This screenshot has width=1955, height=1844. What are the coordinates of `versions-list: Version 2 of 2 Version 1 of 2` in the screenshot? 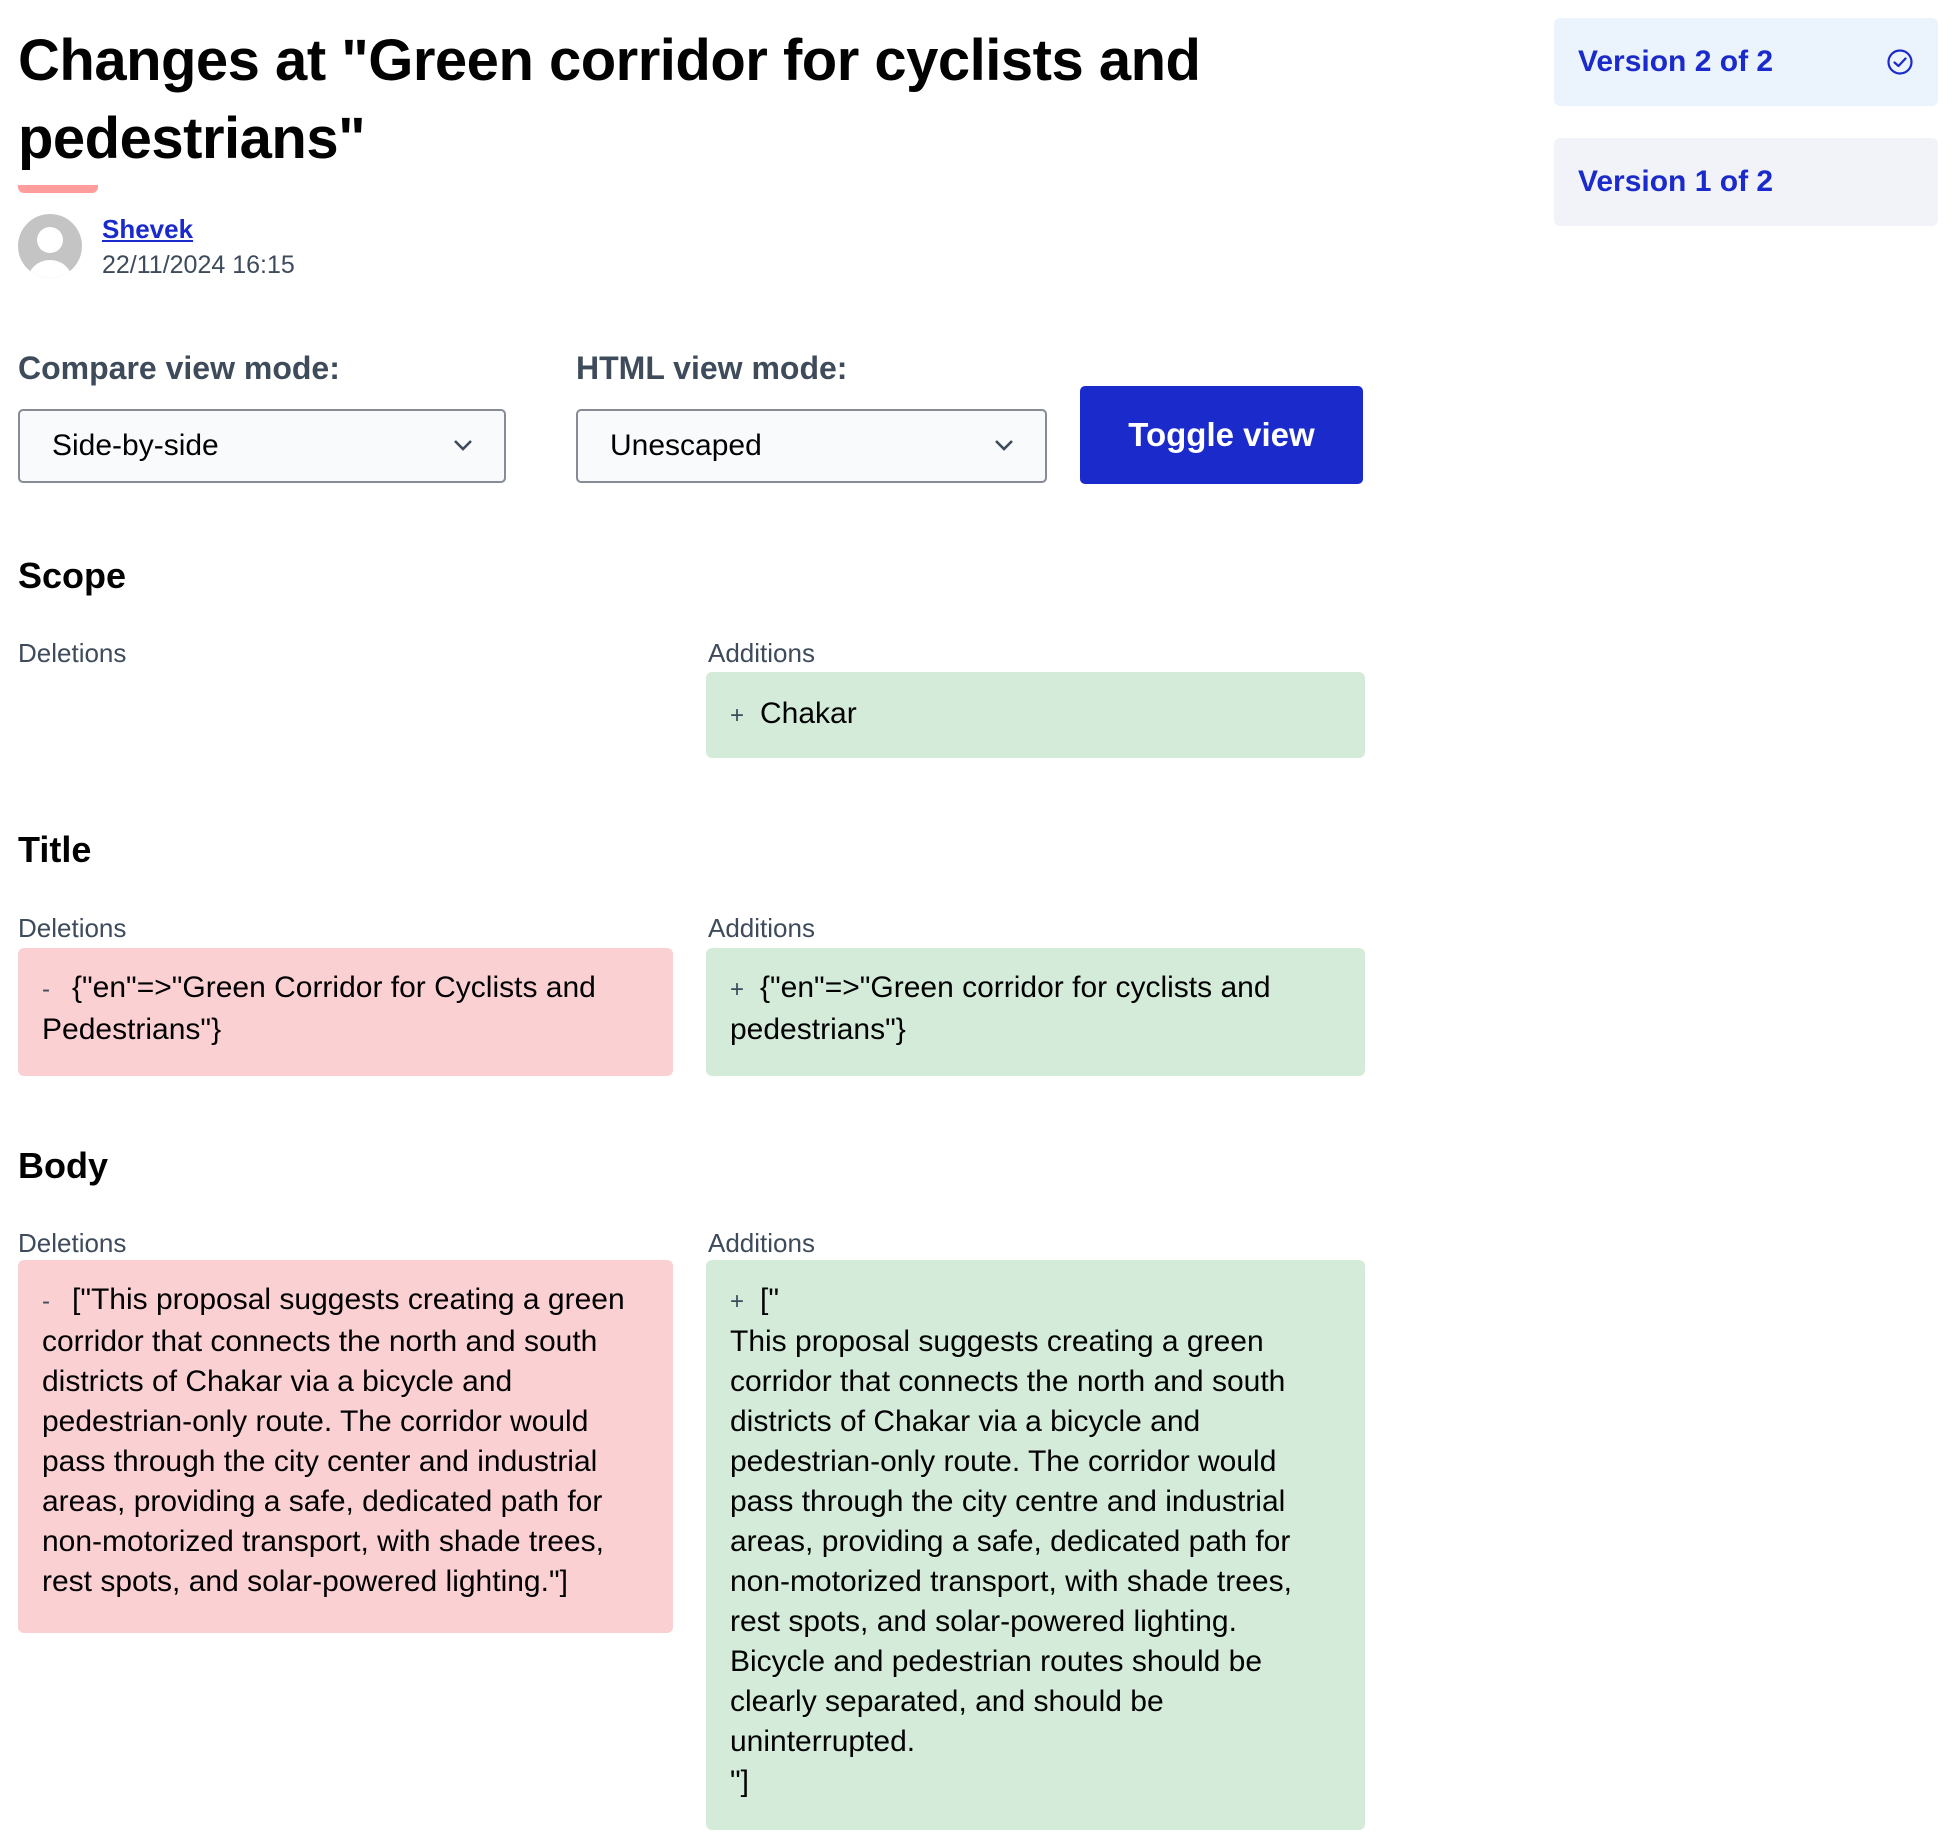 It's located at (1746, 138).